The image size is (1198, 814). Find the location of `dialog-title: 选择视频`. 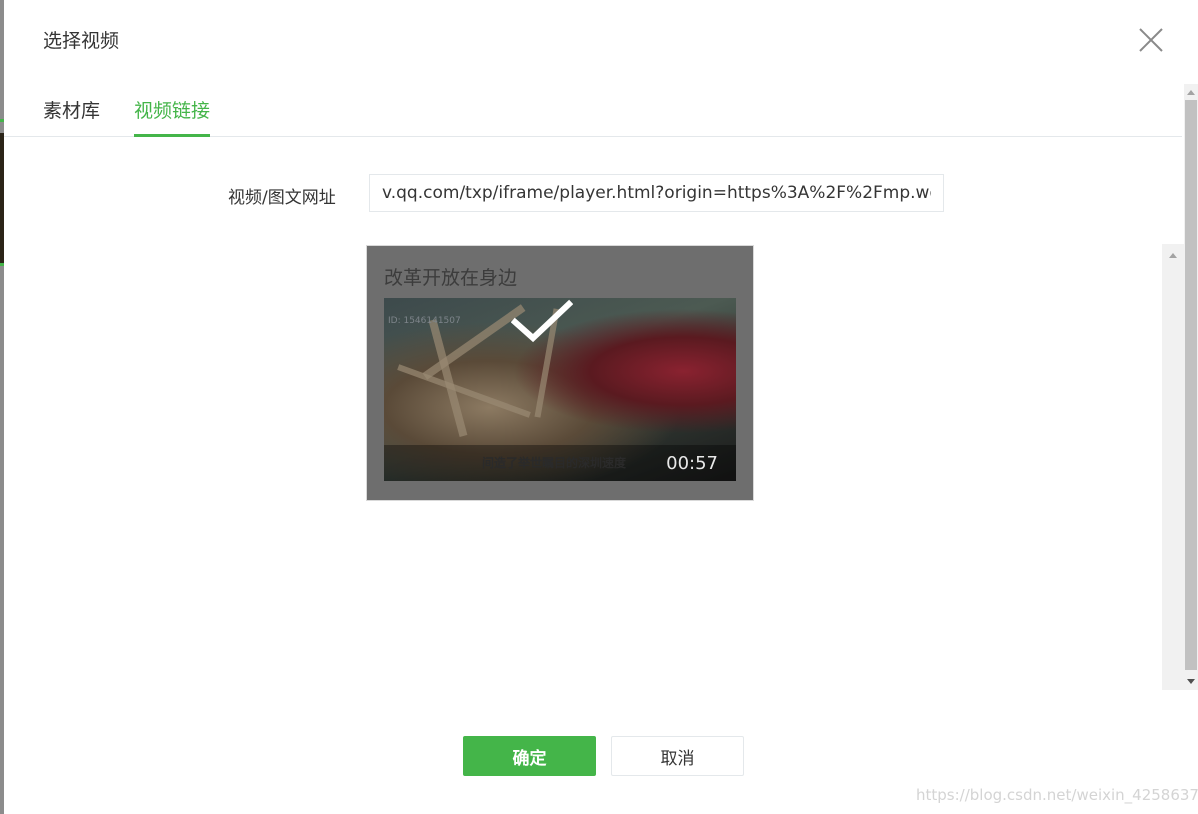

dialog-title: 选择视频 is located at coordinates (81, 41).